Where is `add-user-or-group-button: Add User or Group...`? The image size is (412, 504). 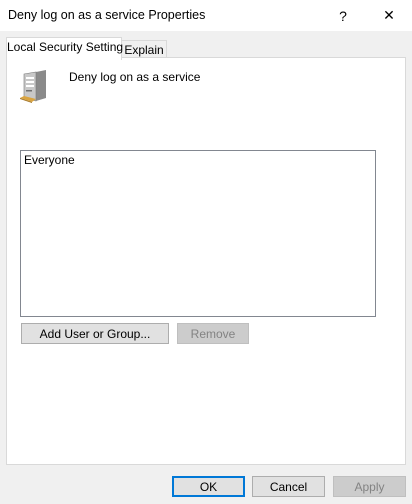 add-user-or-group-button: Add User or Group... is located at coordinates (95, 333).